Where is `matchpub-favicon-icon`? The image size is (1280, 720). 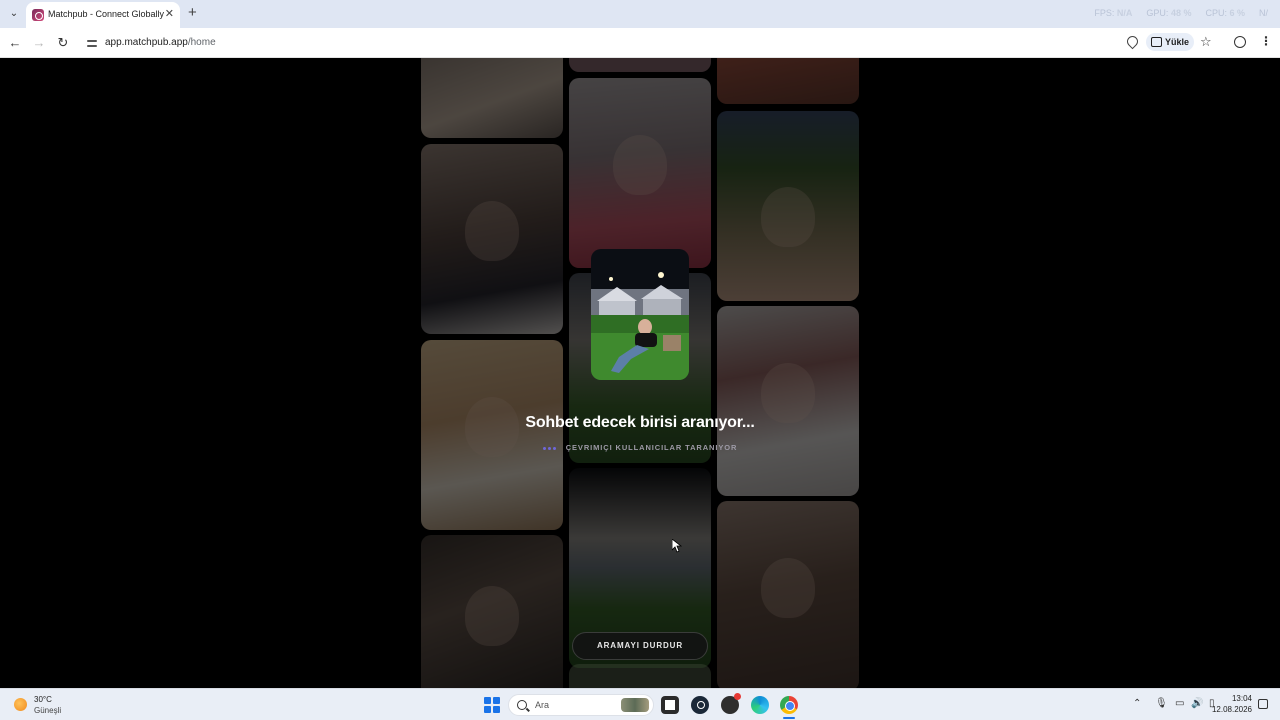
matchpub-favicon-icon is located at coordinates (38, 15).